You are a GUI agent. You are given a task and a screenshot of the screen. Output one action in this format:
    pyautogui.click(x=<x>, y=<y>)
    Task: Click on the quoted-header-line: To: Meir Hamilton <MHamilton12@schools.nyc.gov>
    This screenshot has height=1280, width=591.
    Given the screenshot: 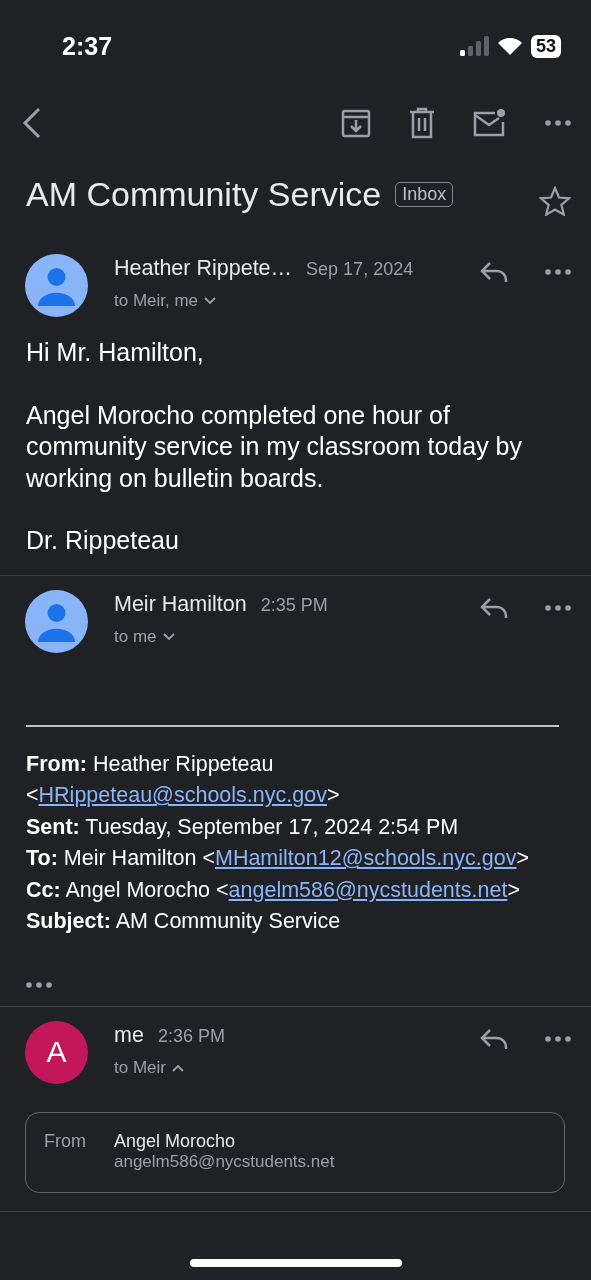 What is the action you would take?
    pyautogui.click(x=278, y=858)
    